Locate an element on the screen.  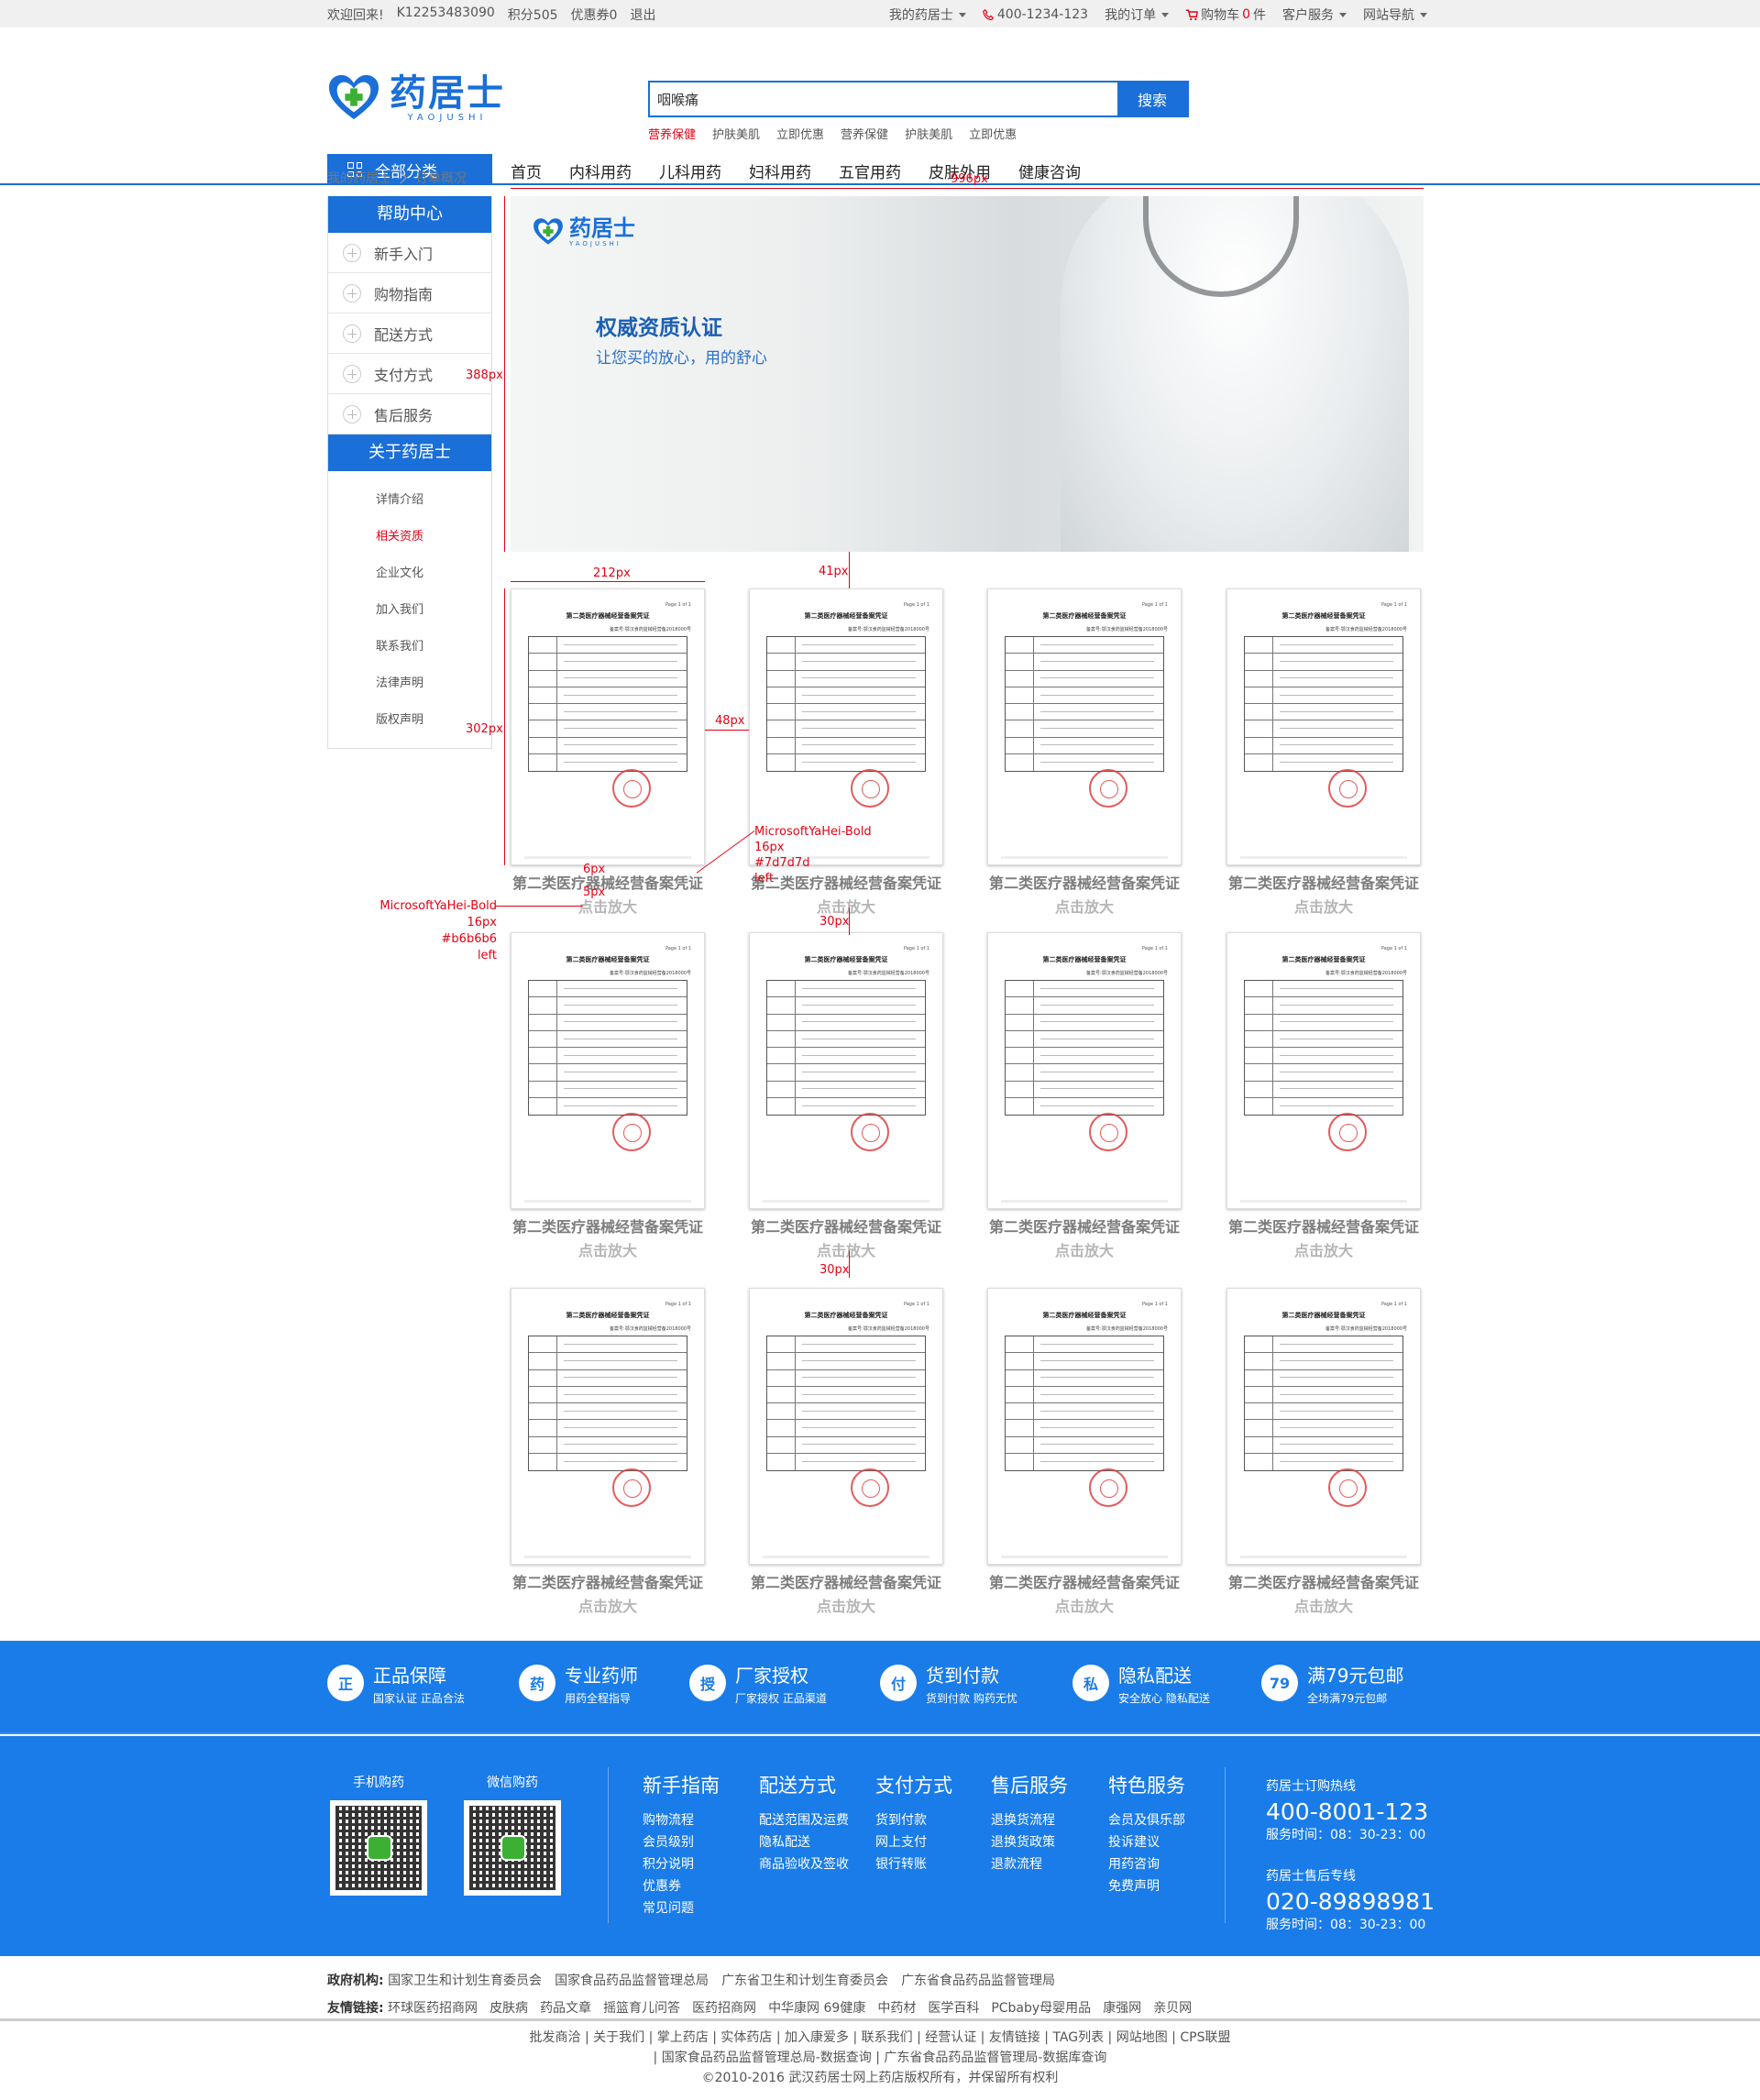
gov-link: 国家卫生和计划生育委员会 is located at coordinates (465, 1981).